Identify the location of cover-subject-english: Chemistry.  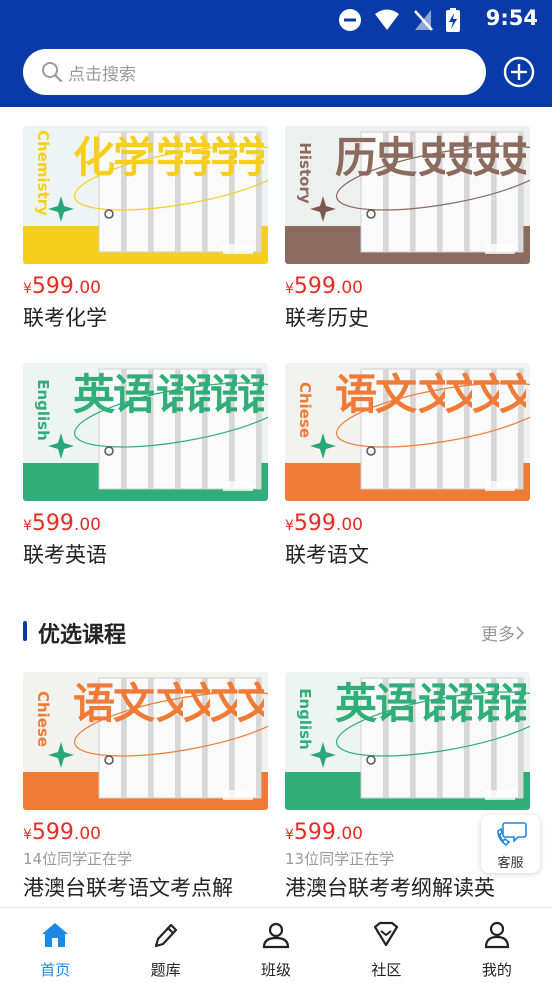
(43, 173).